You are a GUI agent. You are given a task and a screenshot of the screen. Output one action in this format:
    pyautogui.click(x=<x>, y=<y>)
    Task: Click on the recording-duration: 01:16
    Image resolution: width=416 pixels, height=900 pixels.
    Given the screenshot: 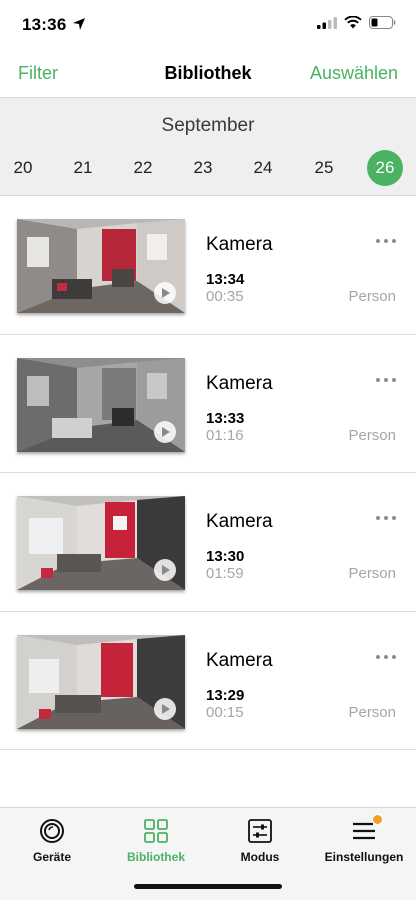 What is the action you would take?
    pyautogui.click(x=225, y=435)
    